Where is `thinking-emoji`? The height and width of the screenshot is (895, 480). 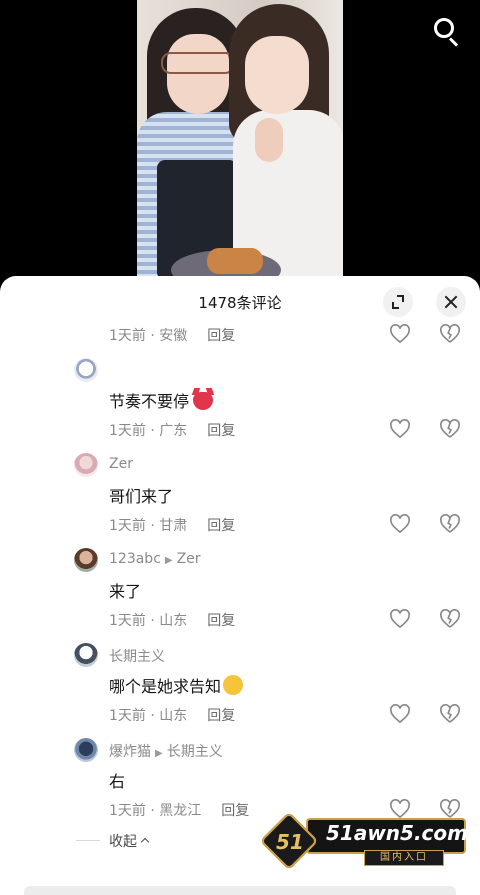
thinking-emoji is located at coordinates (233, 685).